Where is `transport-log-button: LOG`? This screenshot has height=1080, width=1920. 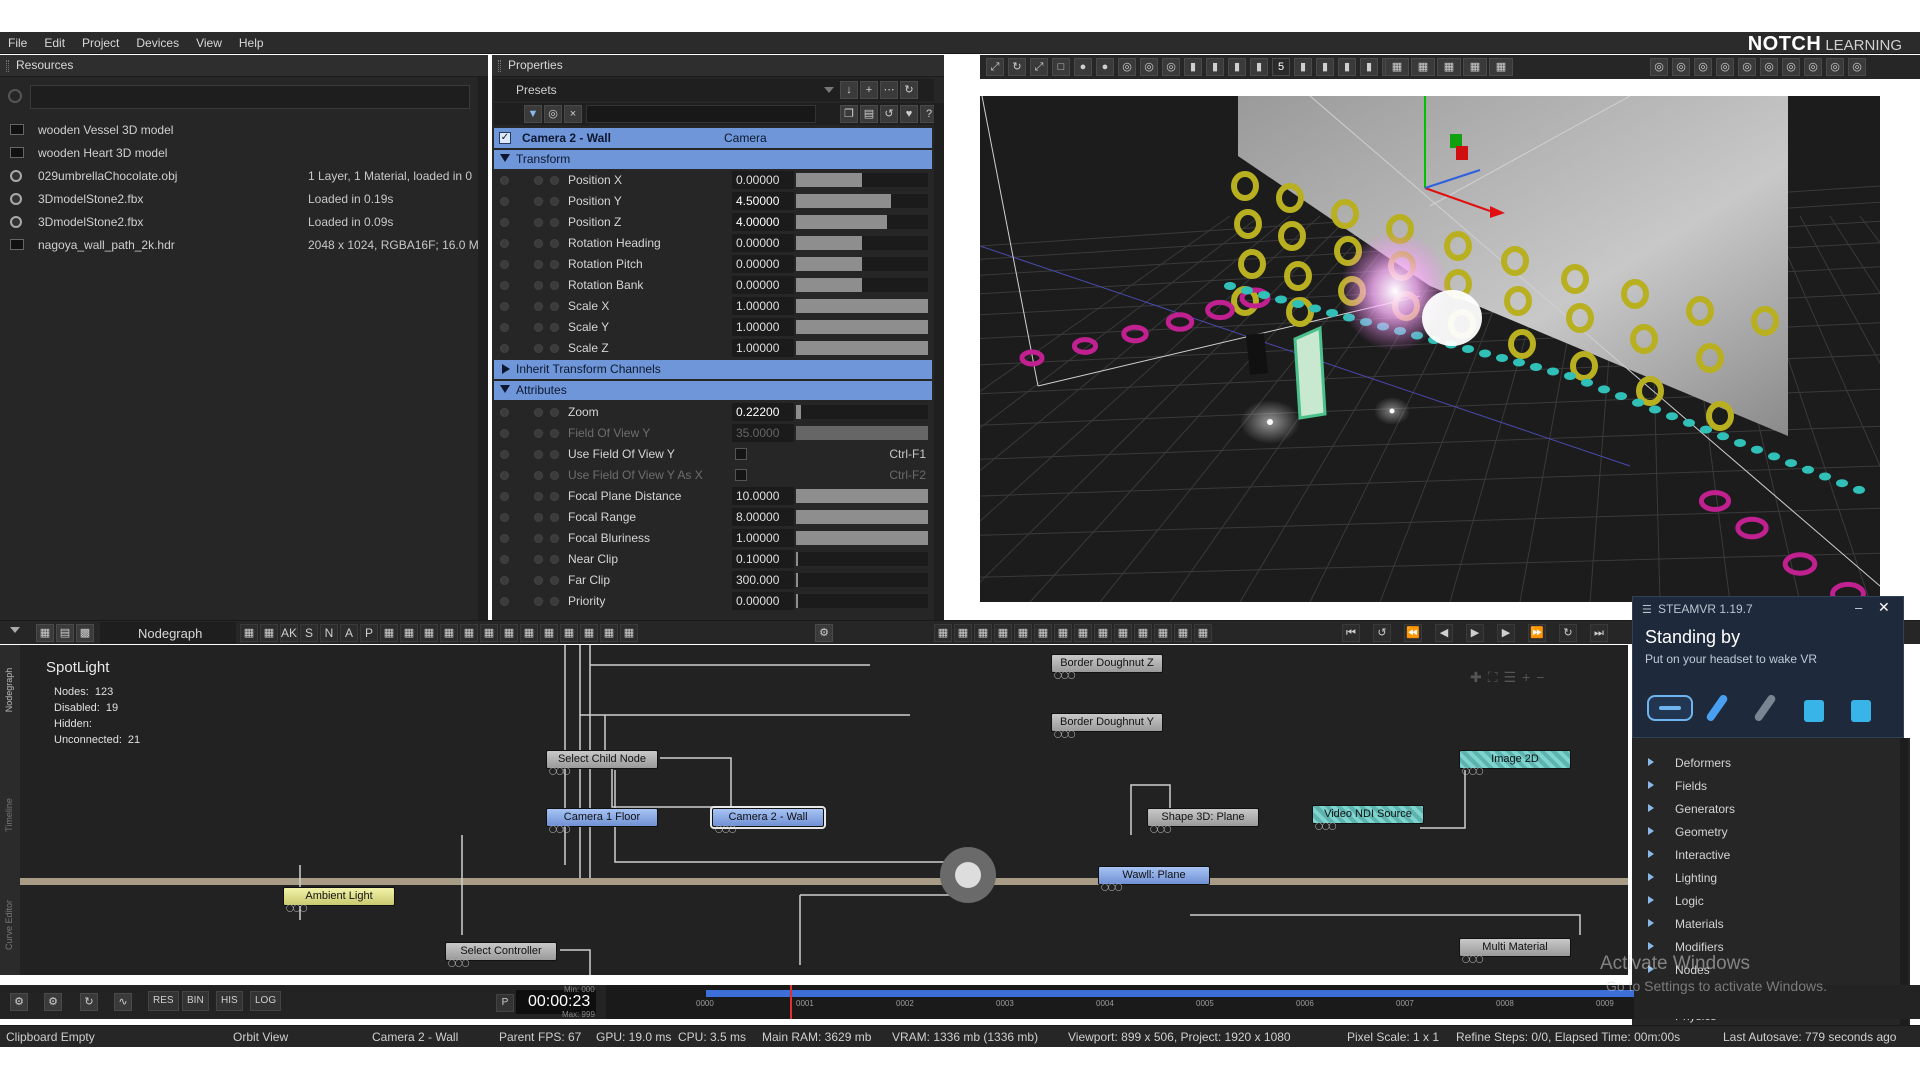 transport-log-button: LOG is located at coordinates (266, 1001).